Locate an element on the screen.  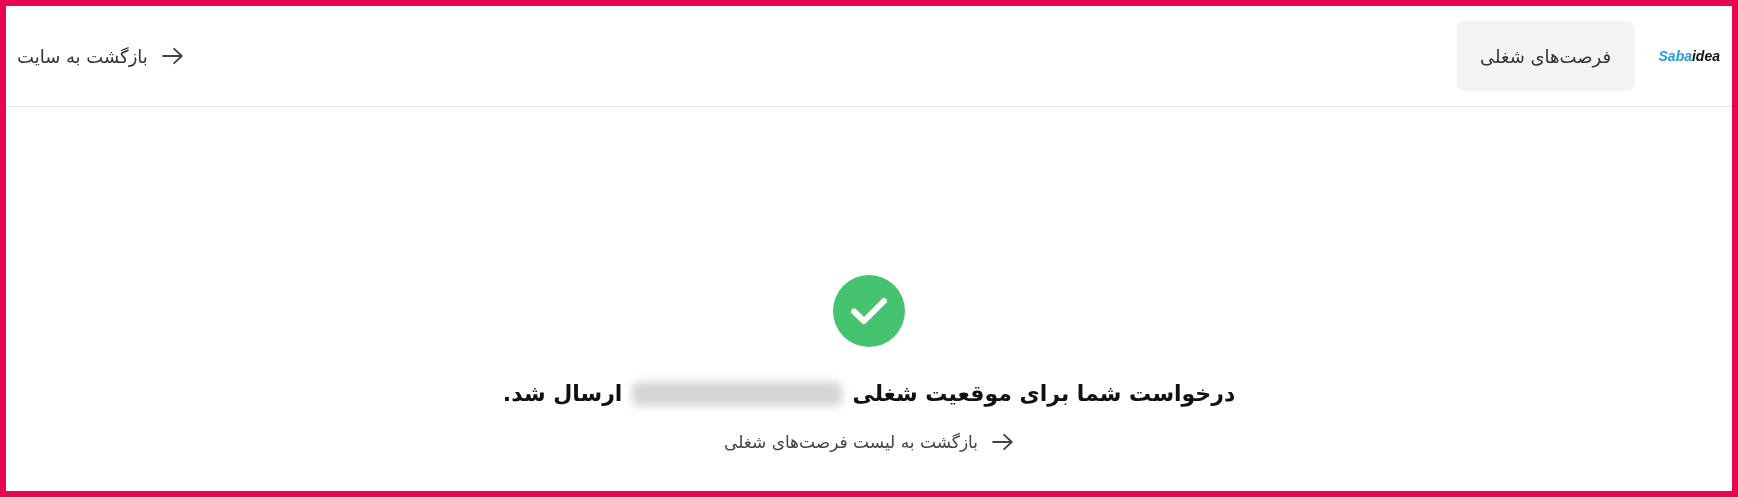
back-to-jobs-link: بازگشت به لیست فرصت‌های شغلی is located at coordinates (869, 442).